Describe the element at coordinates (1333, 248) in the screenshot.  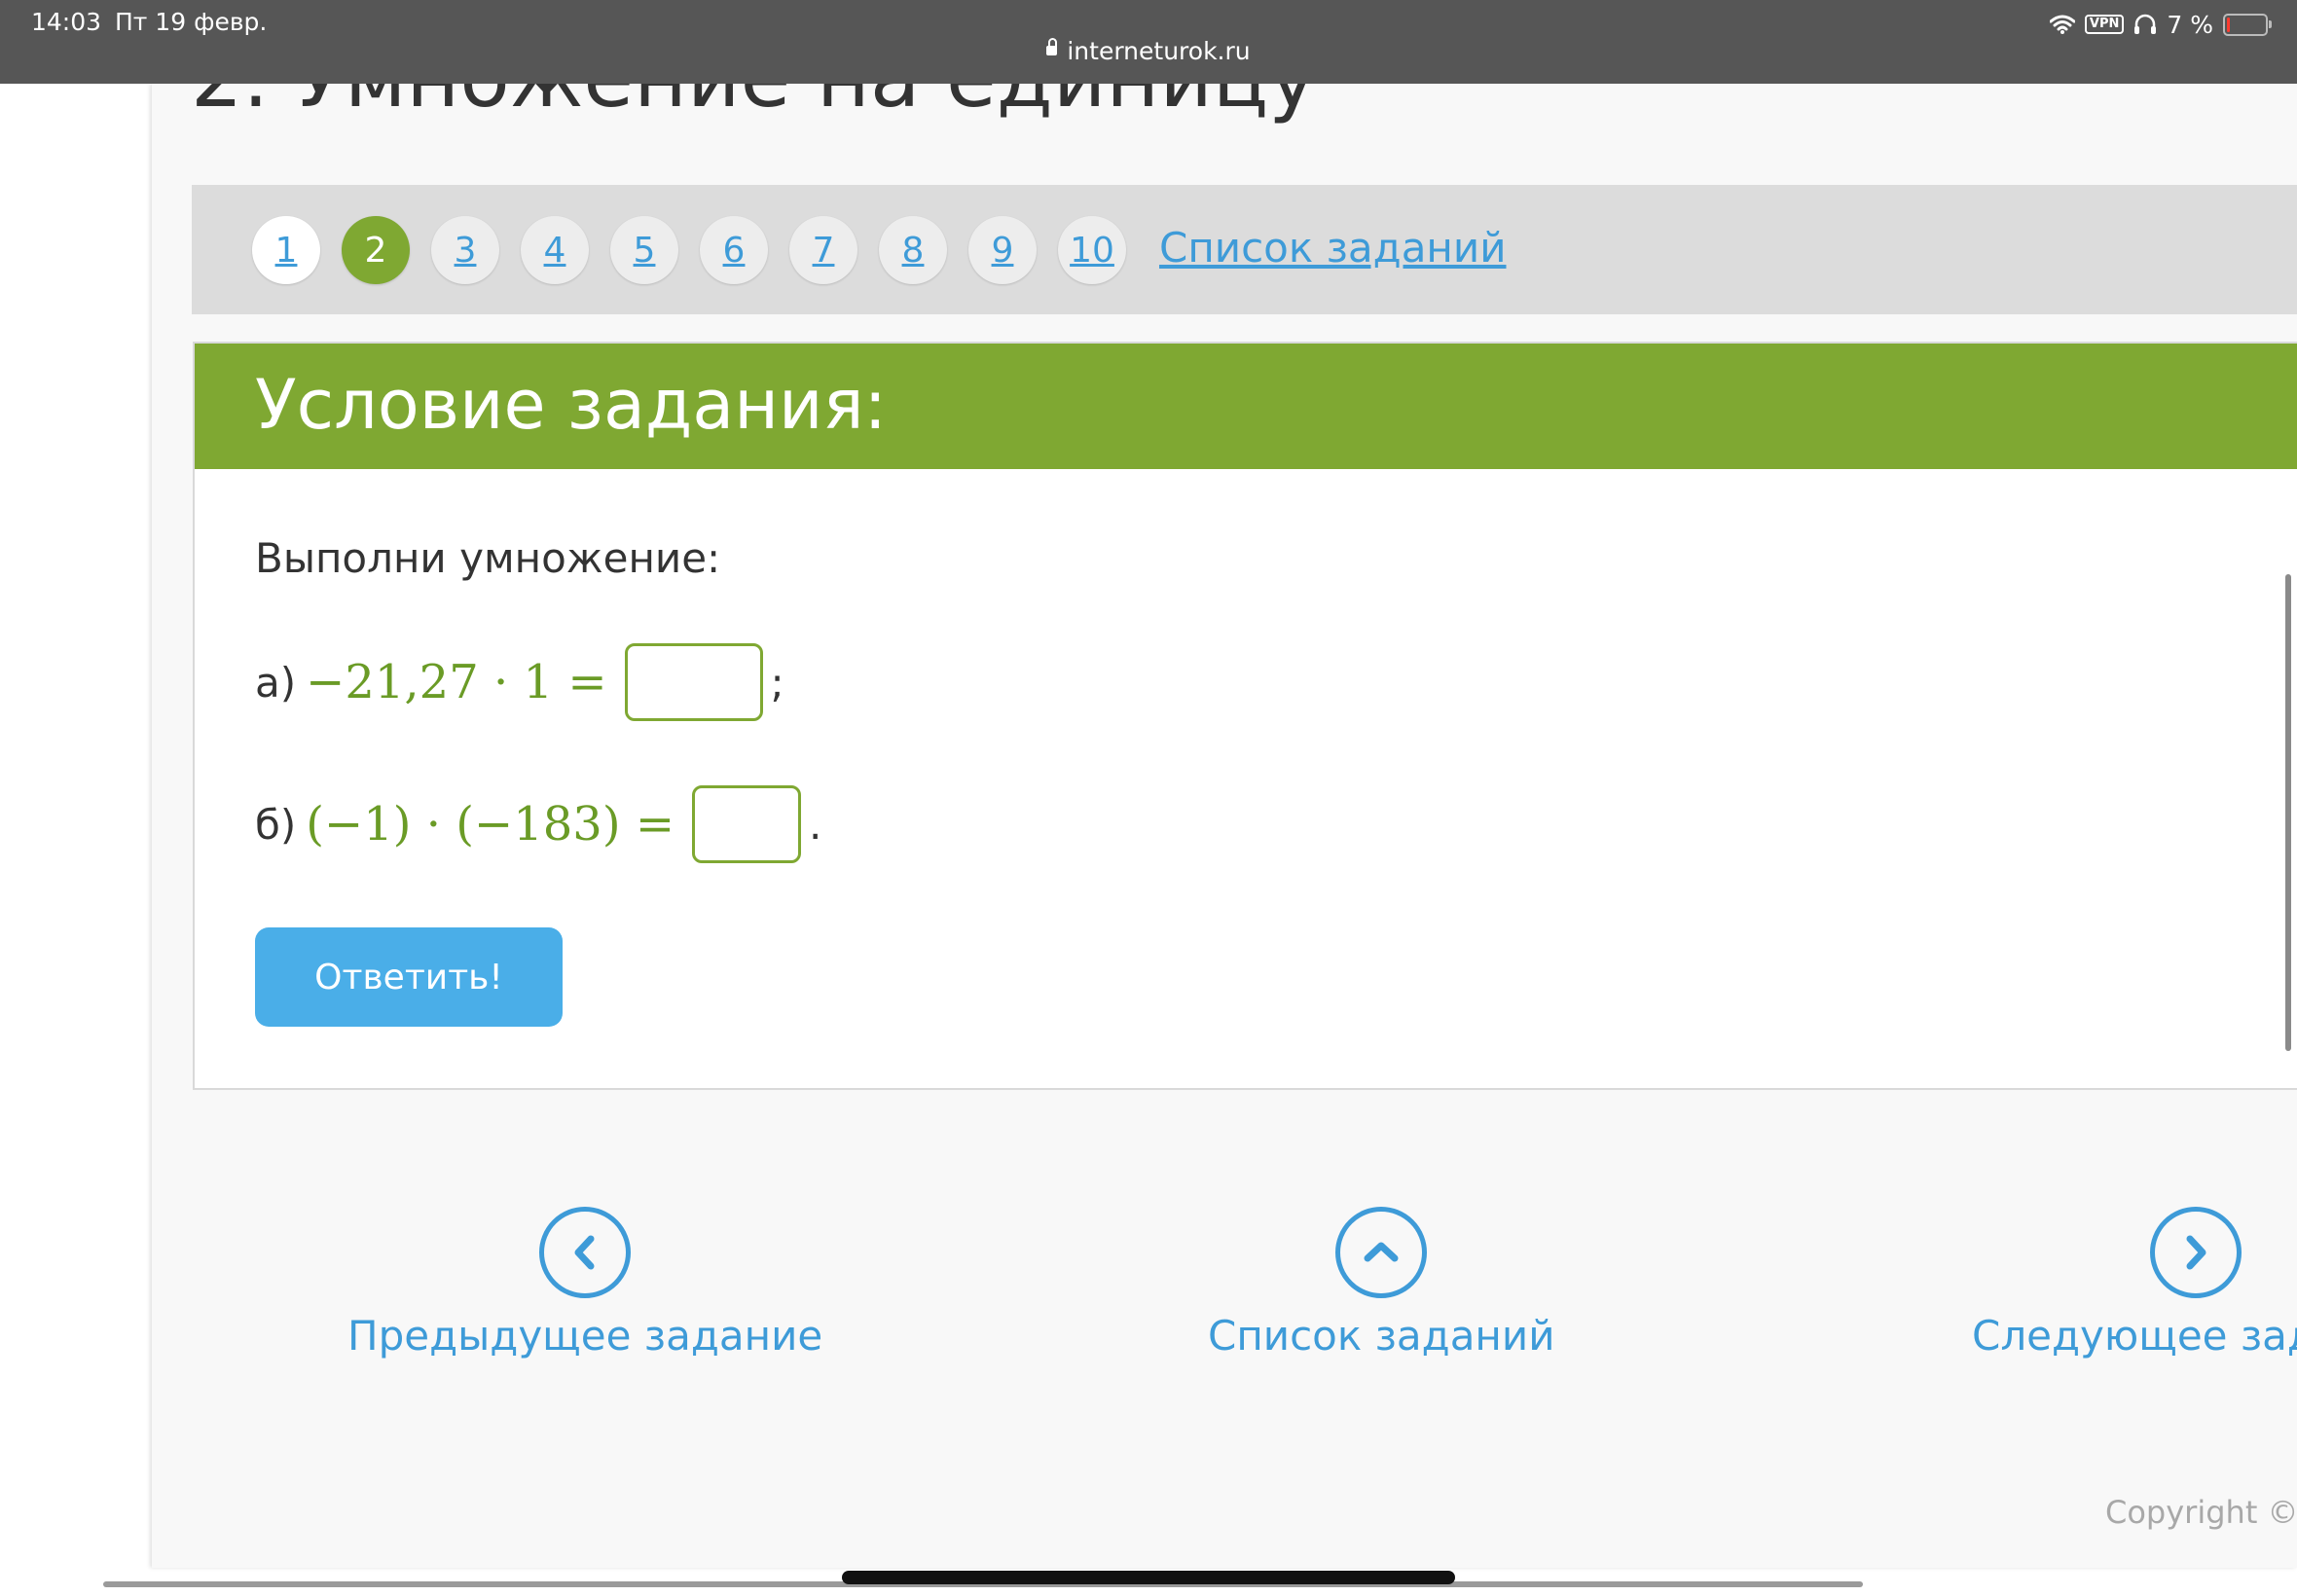
I see `pager-task-list-link: Список заданий` at that location.